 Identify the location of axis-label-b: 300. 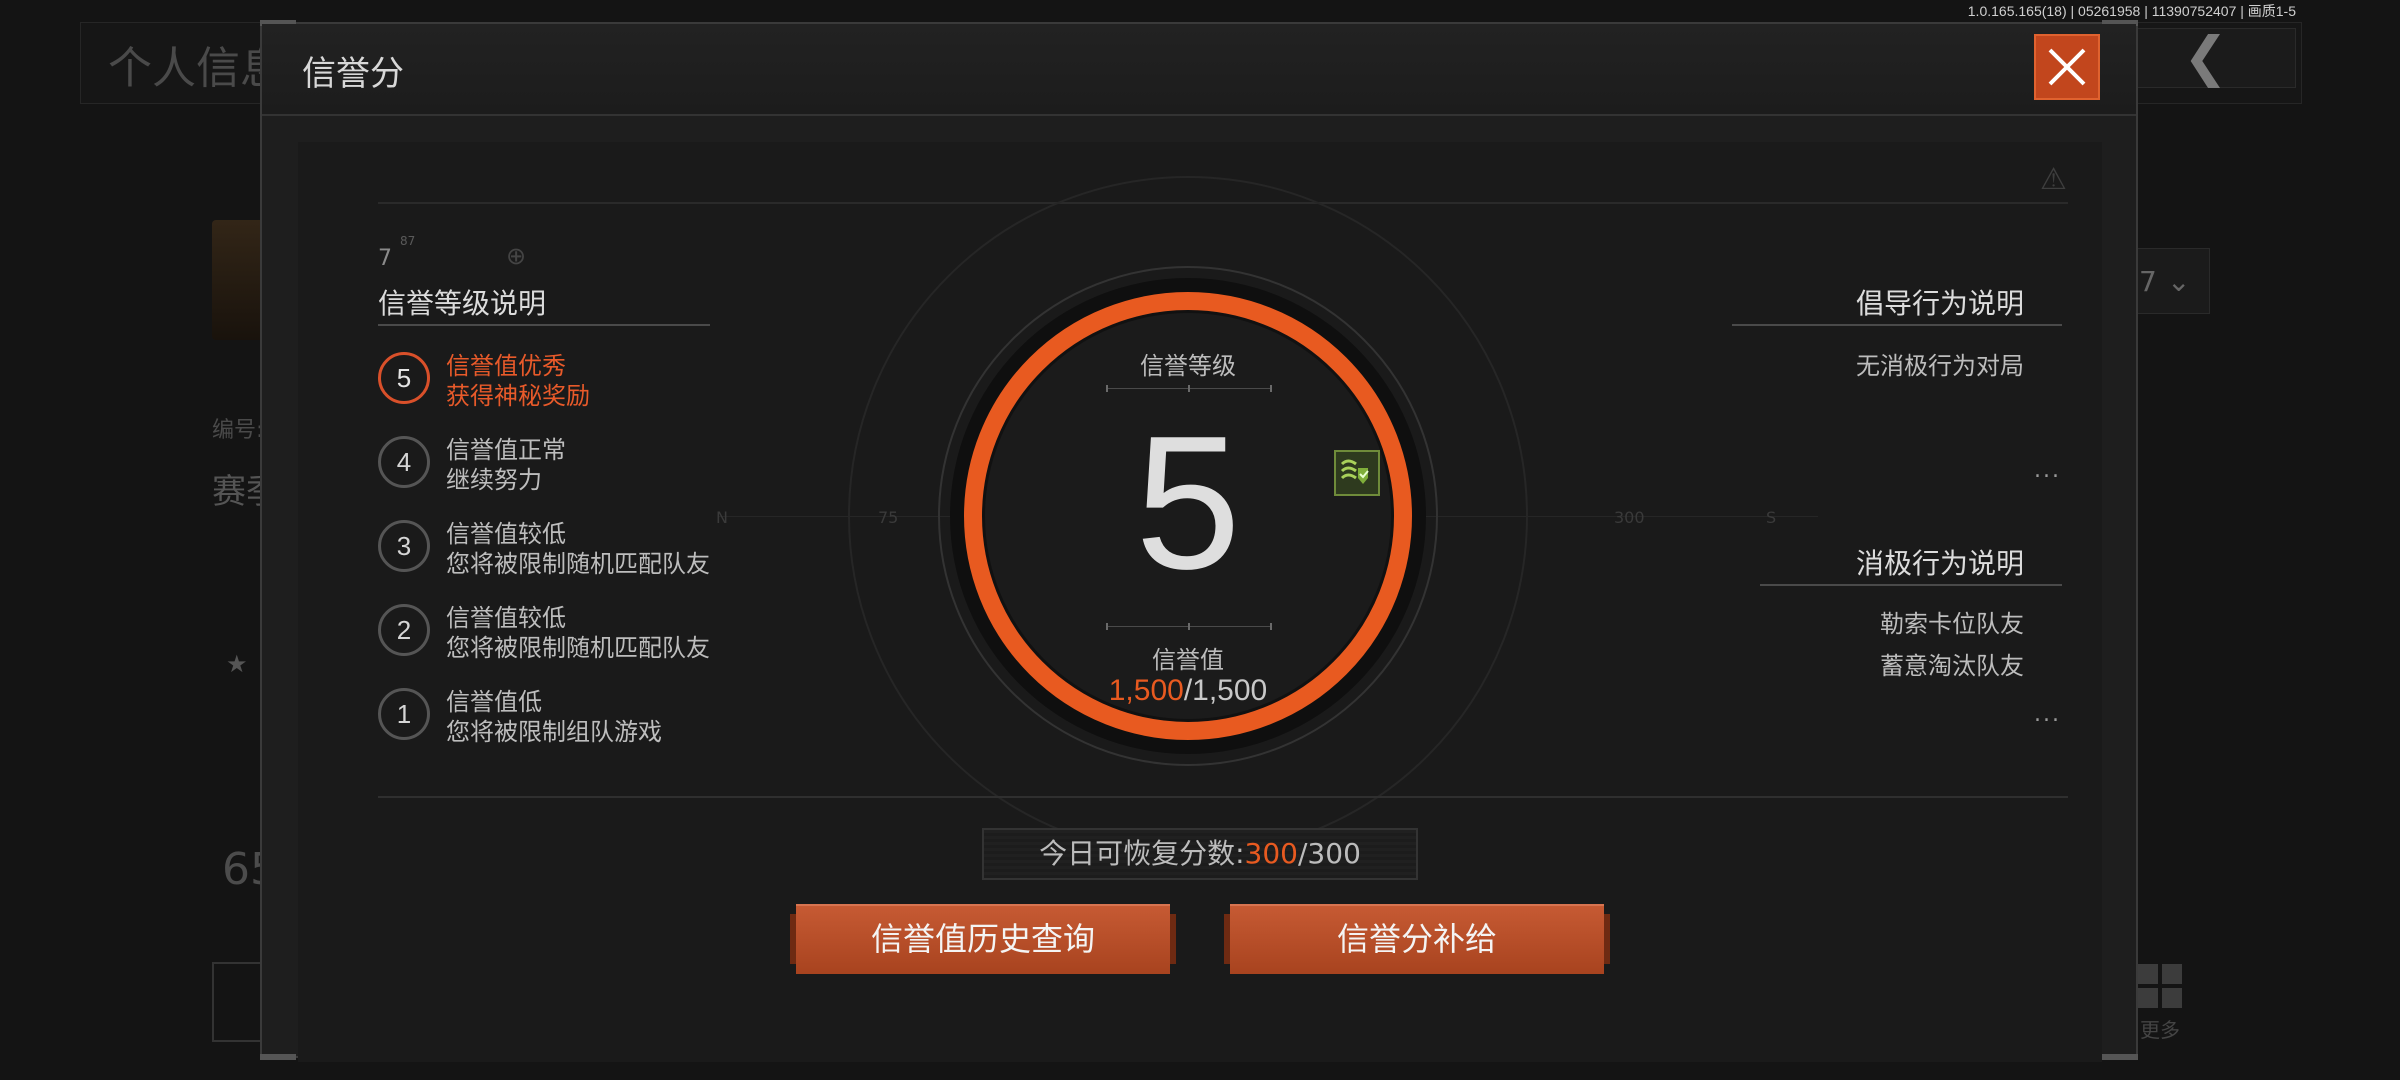
(1629, 517).